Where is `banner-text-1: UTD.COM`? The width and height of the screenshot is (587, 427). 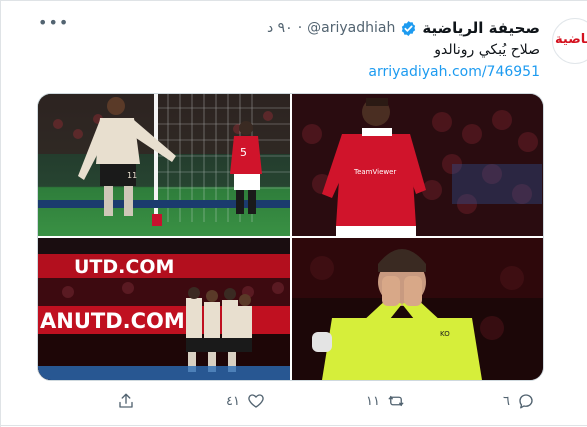 banner-text-1: UTD.COM is located at coordinates (124, 267).